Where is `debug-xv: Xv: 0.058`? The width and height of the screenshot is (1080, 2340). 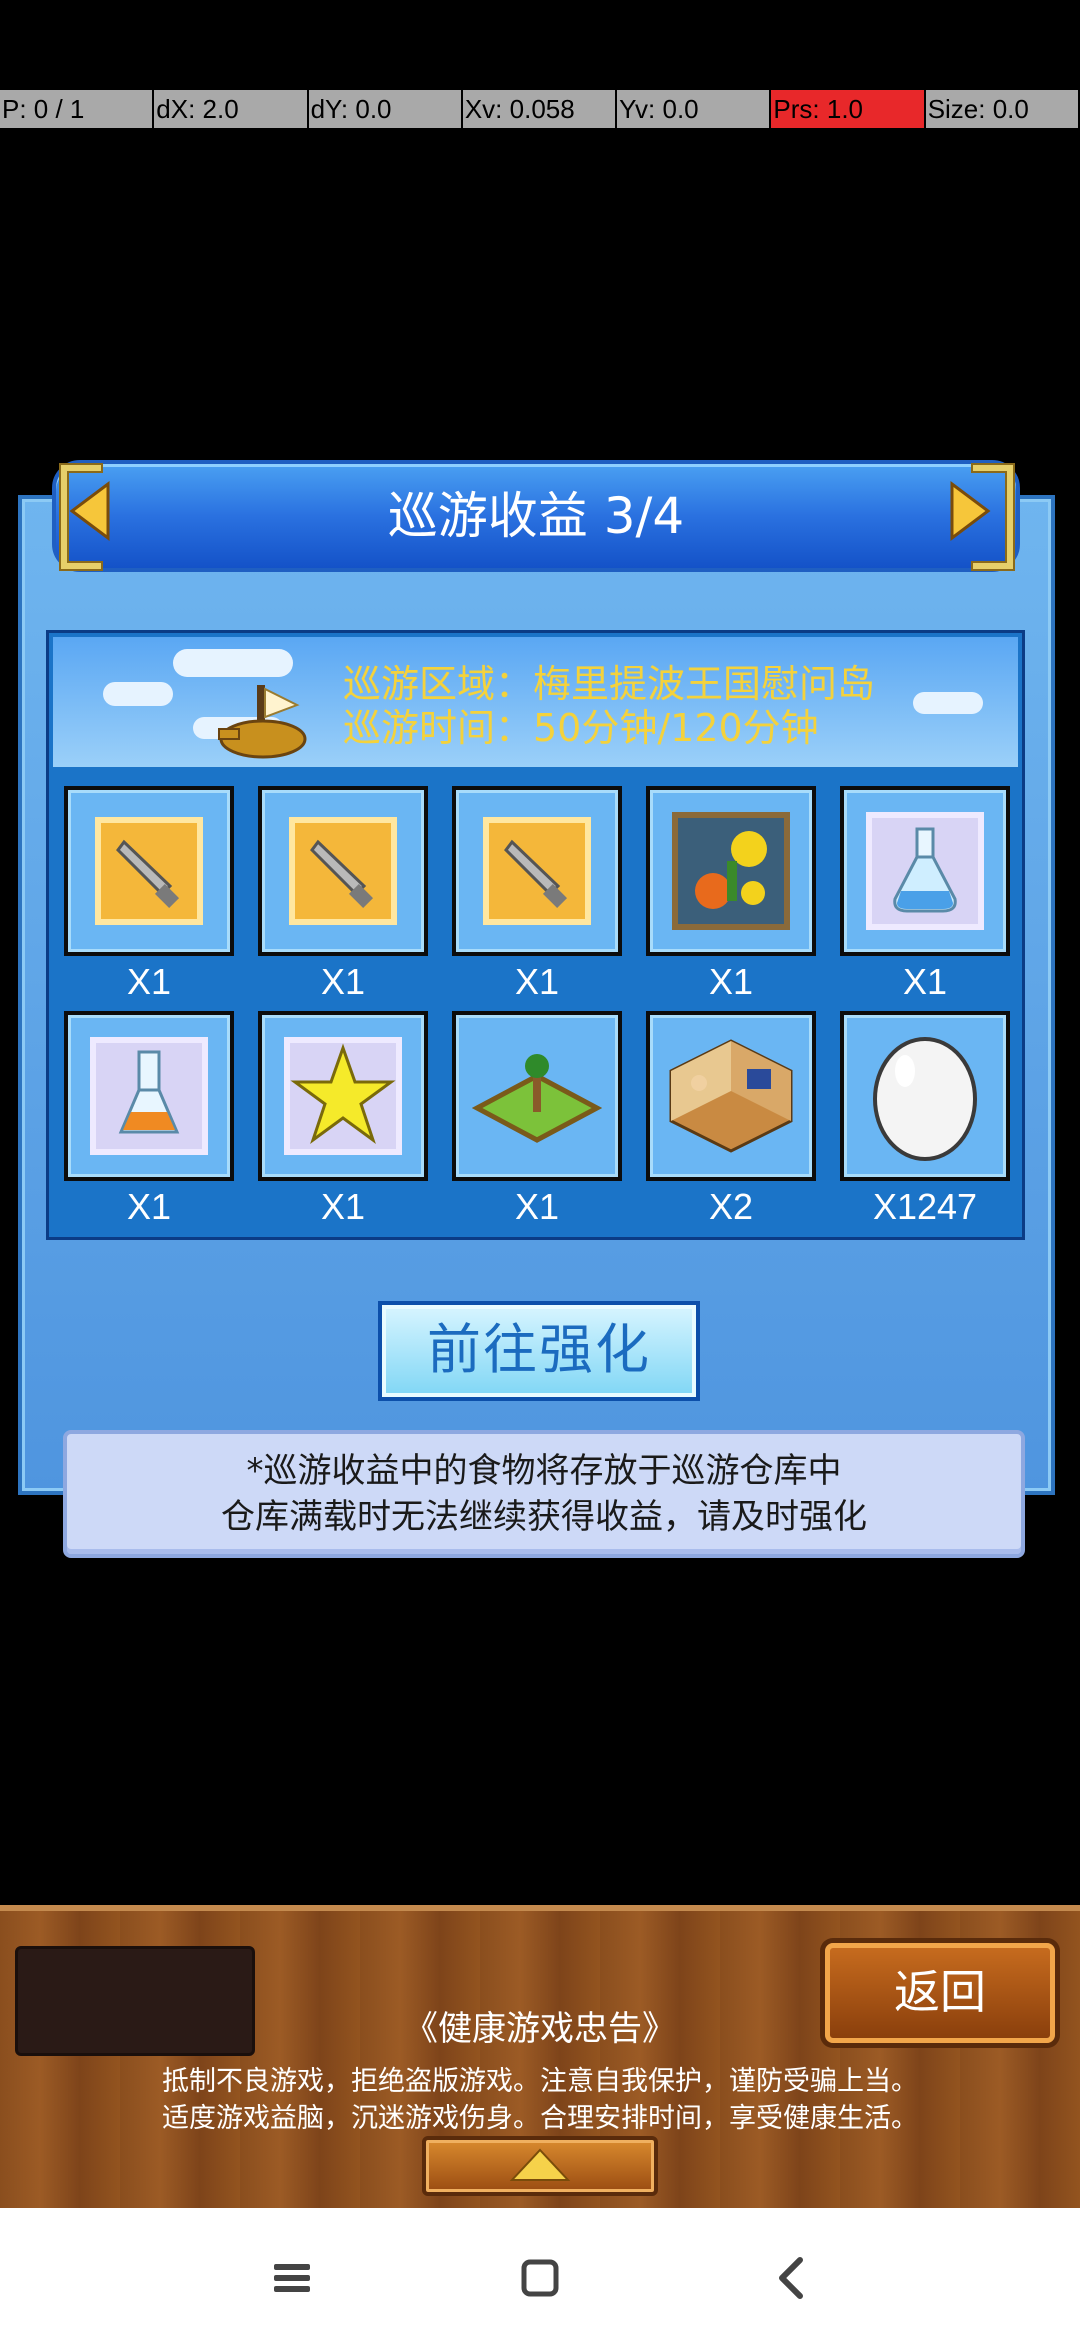 debug-xv: Xv: 0.058 is located at coordinates (540, 109).